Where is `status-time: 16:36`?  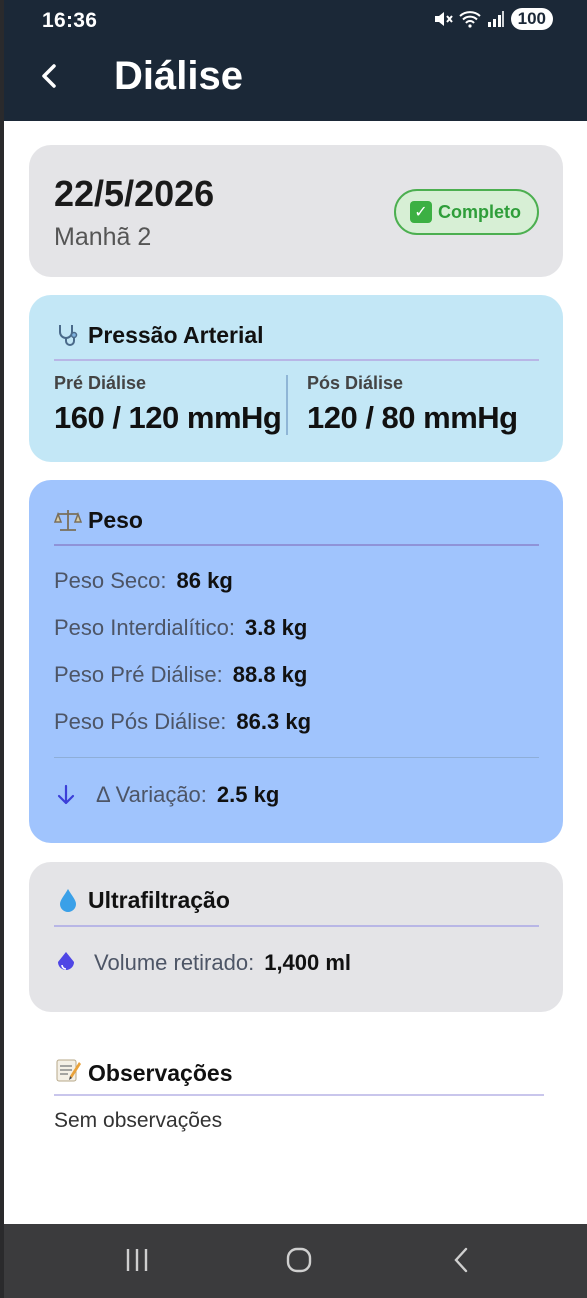
status-time: 16:36 is located at coordinates (70, 20).